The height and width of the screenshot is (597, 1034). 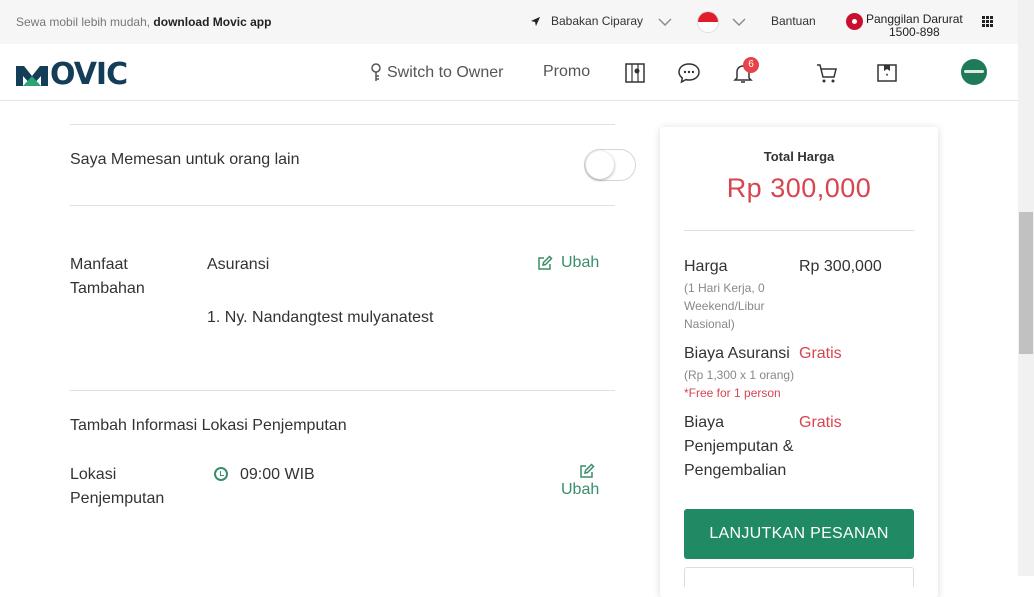 What do you see at coordinates (597, 21) in the screenshot?
I see `location-name: Babakan Ciparay` at bounding box center [597, 21].